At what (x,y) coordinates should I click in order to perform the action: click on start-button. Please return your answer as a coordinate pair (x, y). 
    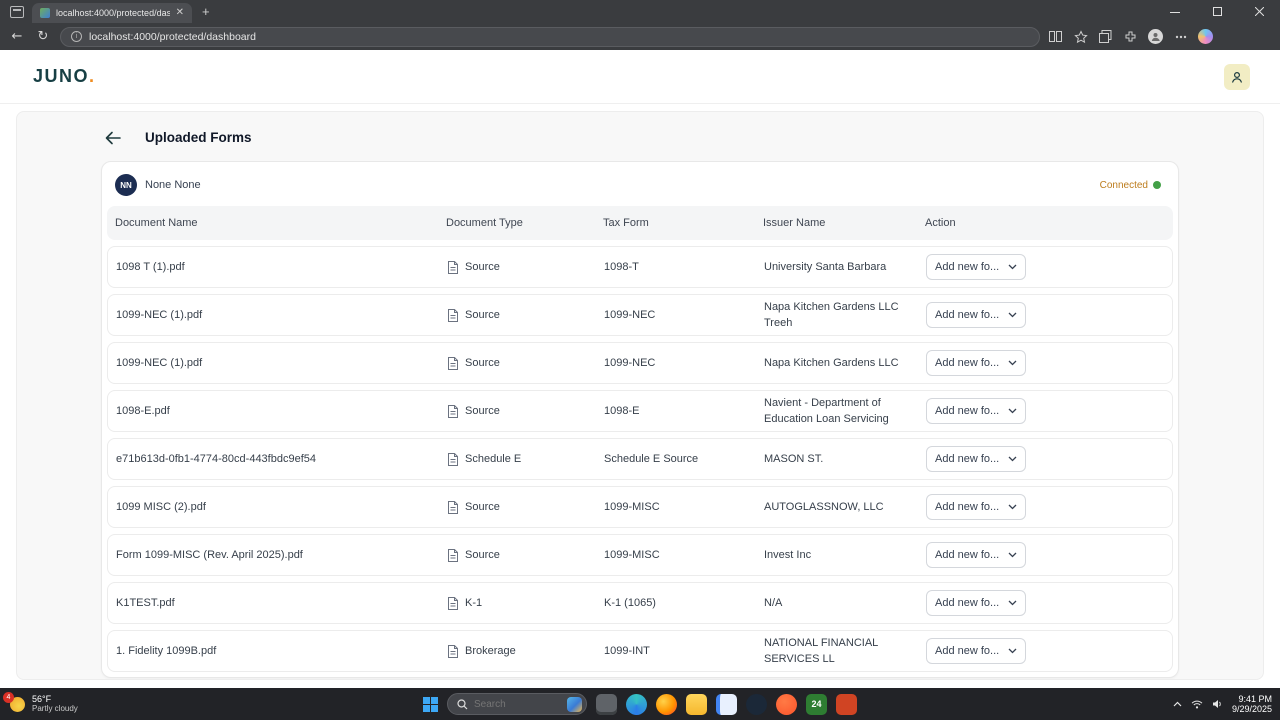
    Looking at the image, I should click on (430, 704).